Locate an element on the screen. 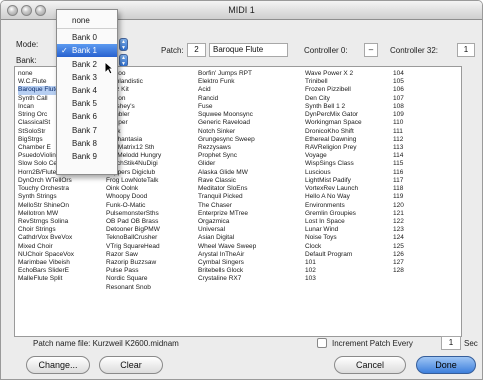  bank-menu-item: Bank 4 is located at coordinates (87, 90).